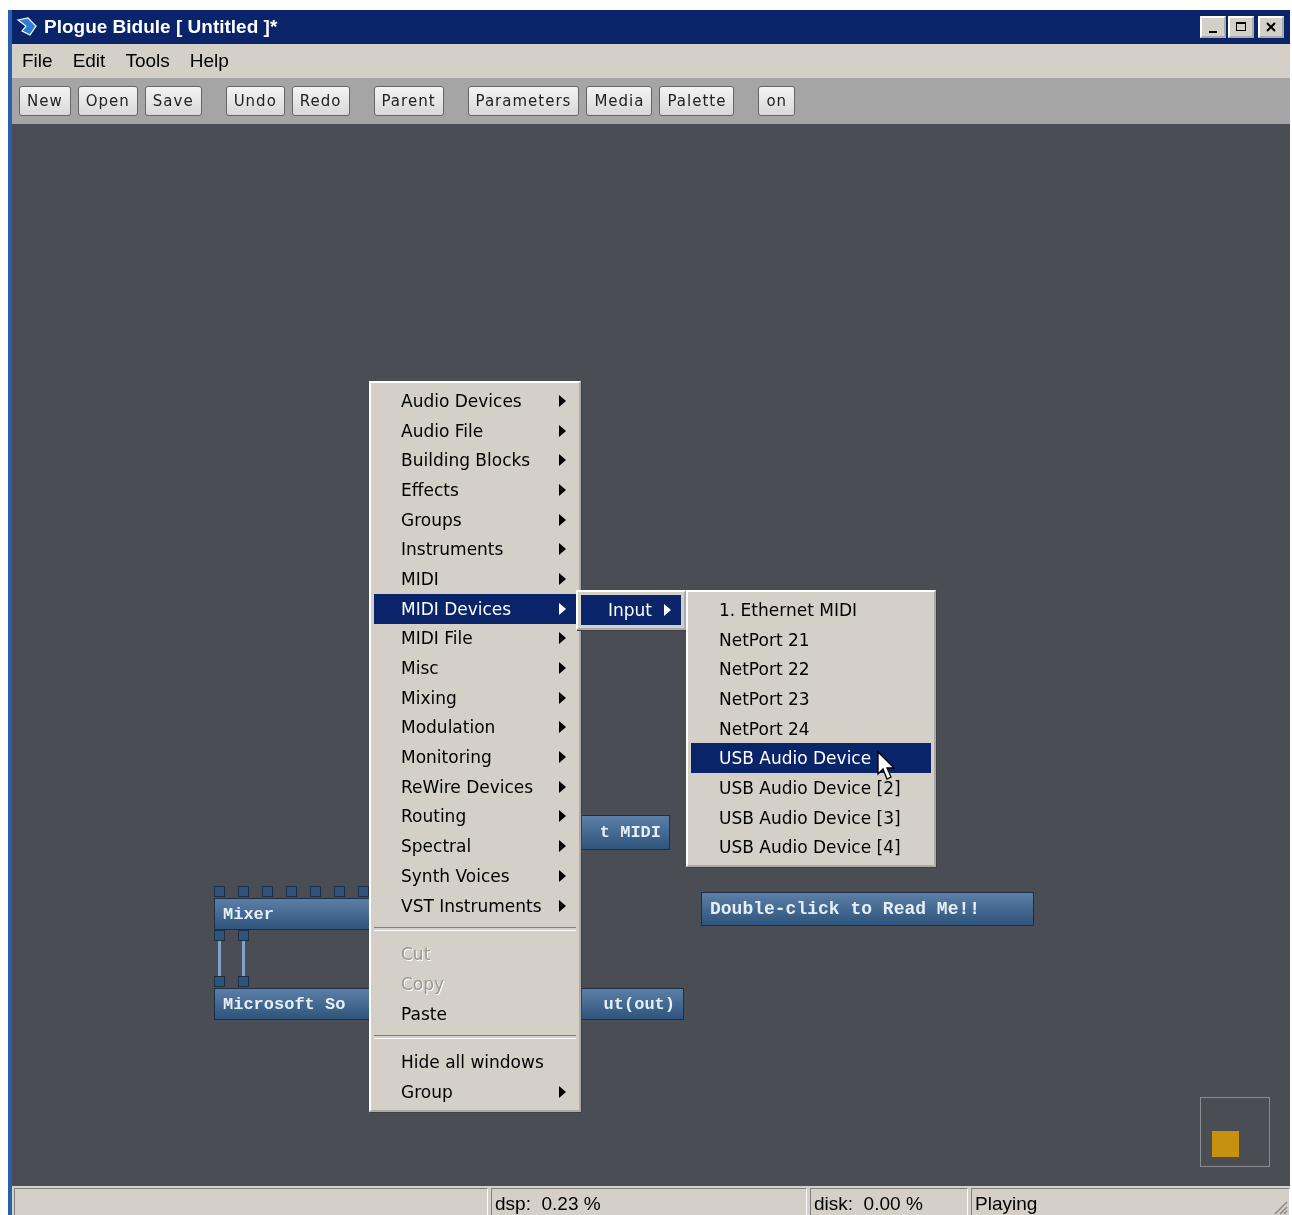 The height and width of the screenshot is (1215, 1292). What do you see at coordinates (248, 914) in the screenshot?
I see `node-label: Mixer` at bounding box center [248, 914].